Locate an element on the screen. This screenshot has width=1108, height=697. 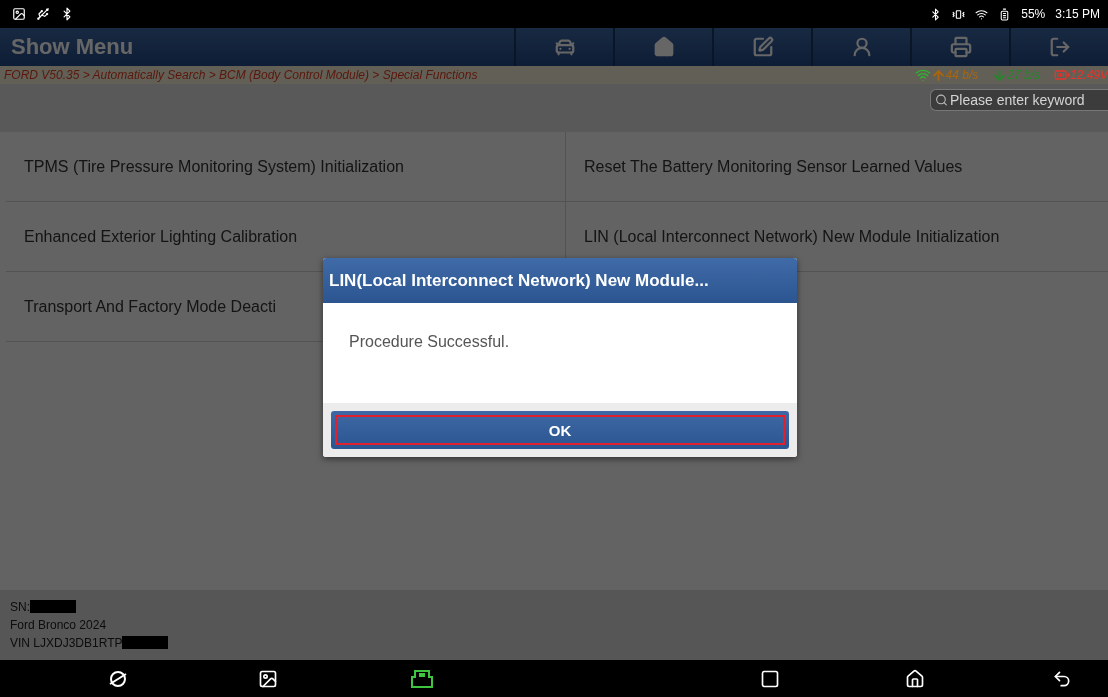
car-icon is located at coordinates (564, 47).